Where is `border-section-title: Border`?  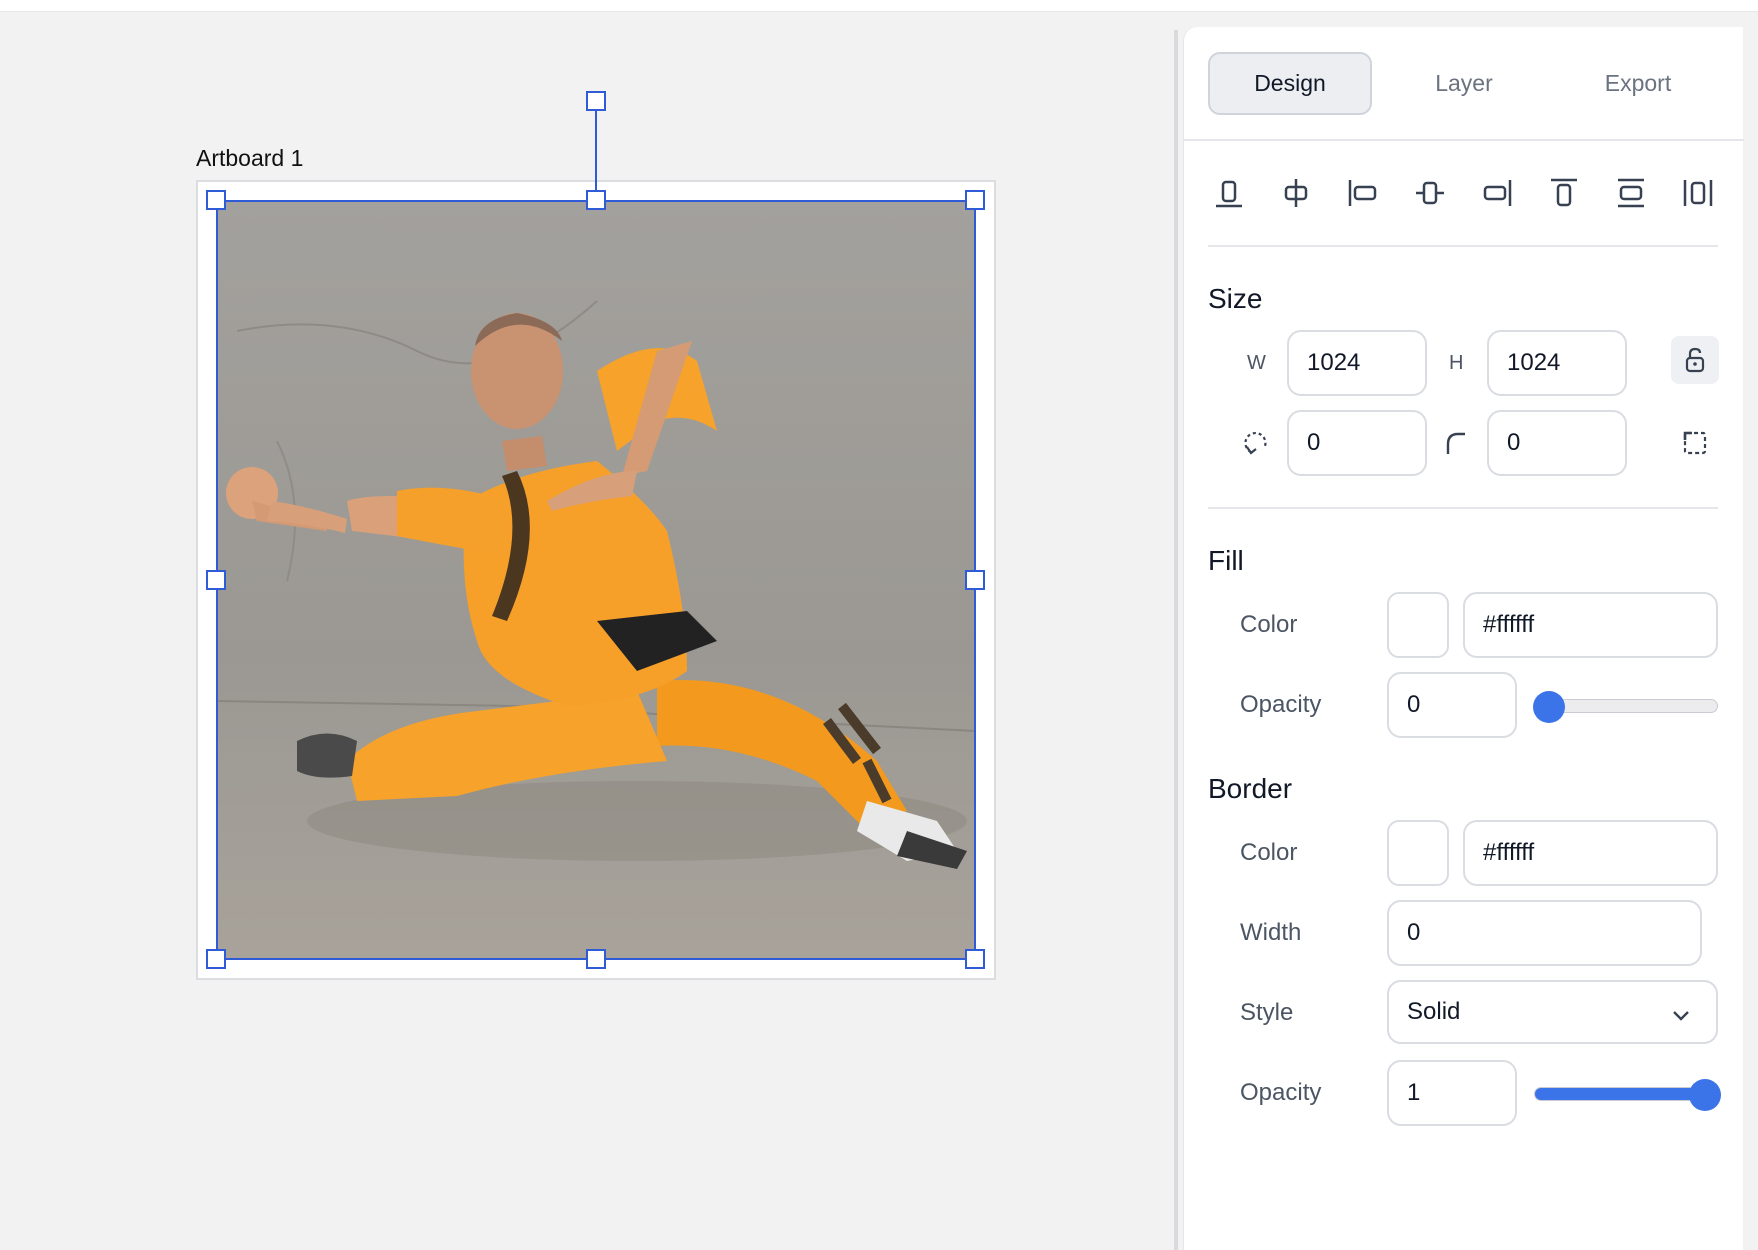
border-section-title: Border is located at coordinates (1250, 788).